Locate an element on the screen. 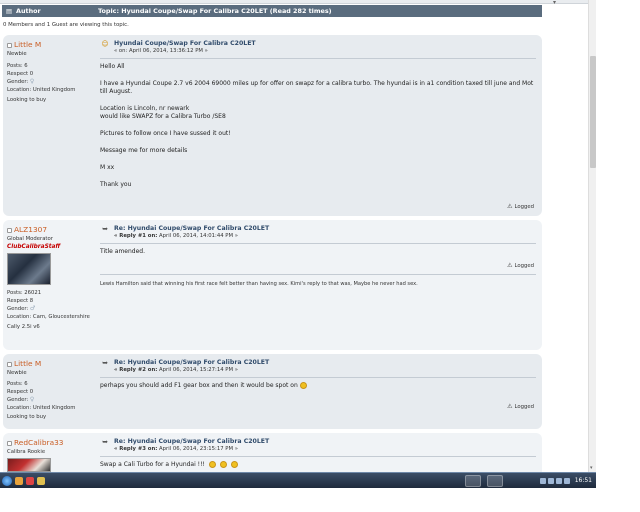 This screenshot has height=512, width=640. reply-number: « Reply #3 on: is located at coordinates (135, 449).